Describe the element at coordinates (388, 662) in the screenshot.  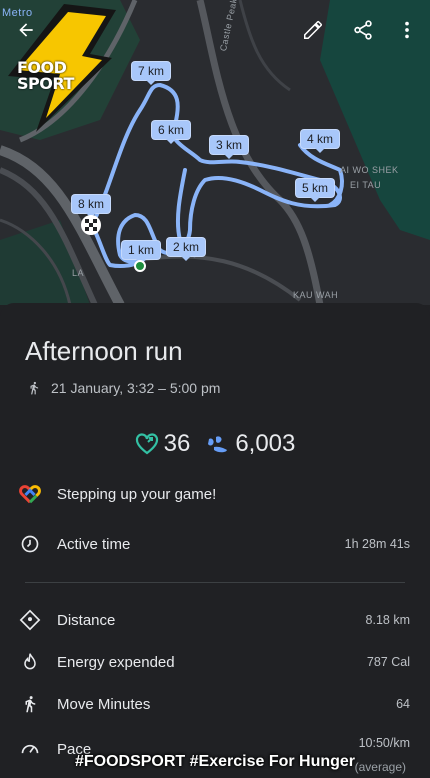
I see `energy-value: 787 Cal` at that location.